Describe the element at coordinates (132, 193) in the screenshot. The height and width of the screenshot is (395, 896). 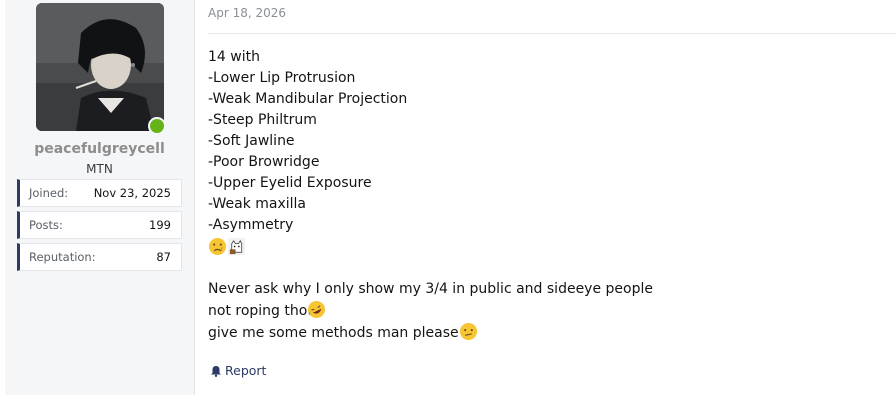
I see `stat-value: Nov 23, 2025` at that location.